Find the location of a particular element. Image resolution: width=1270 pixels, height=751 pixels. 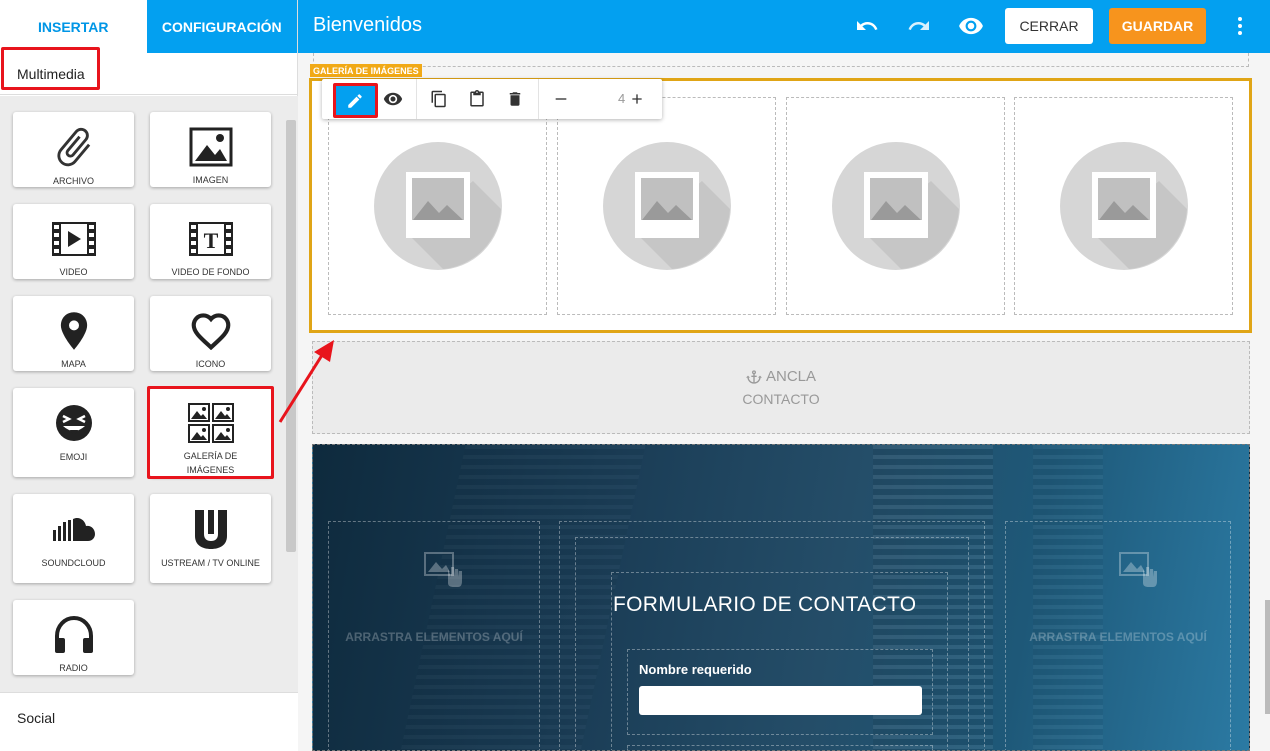

widget-label: GALERÍA DE IMÁGENES is located at coordinates (210, 463).